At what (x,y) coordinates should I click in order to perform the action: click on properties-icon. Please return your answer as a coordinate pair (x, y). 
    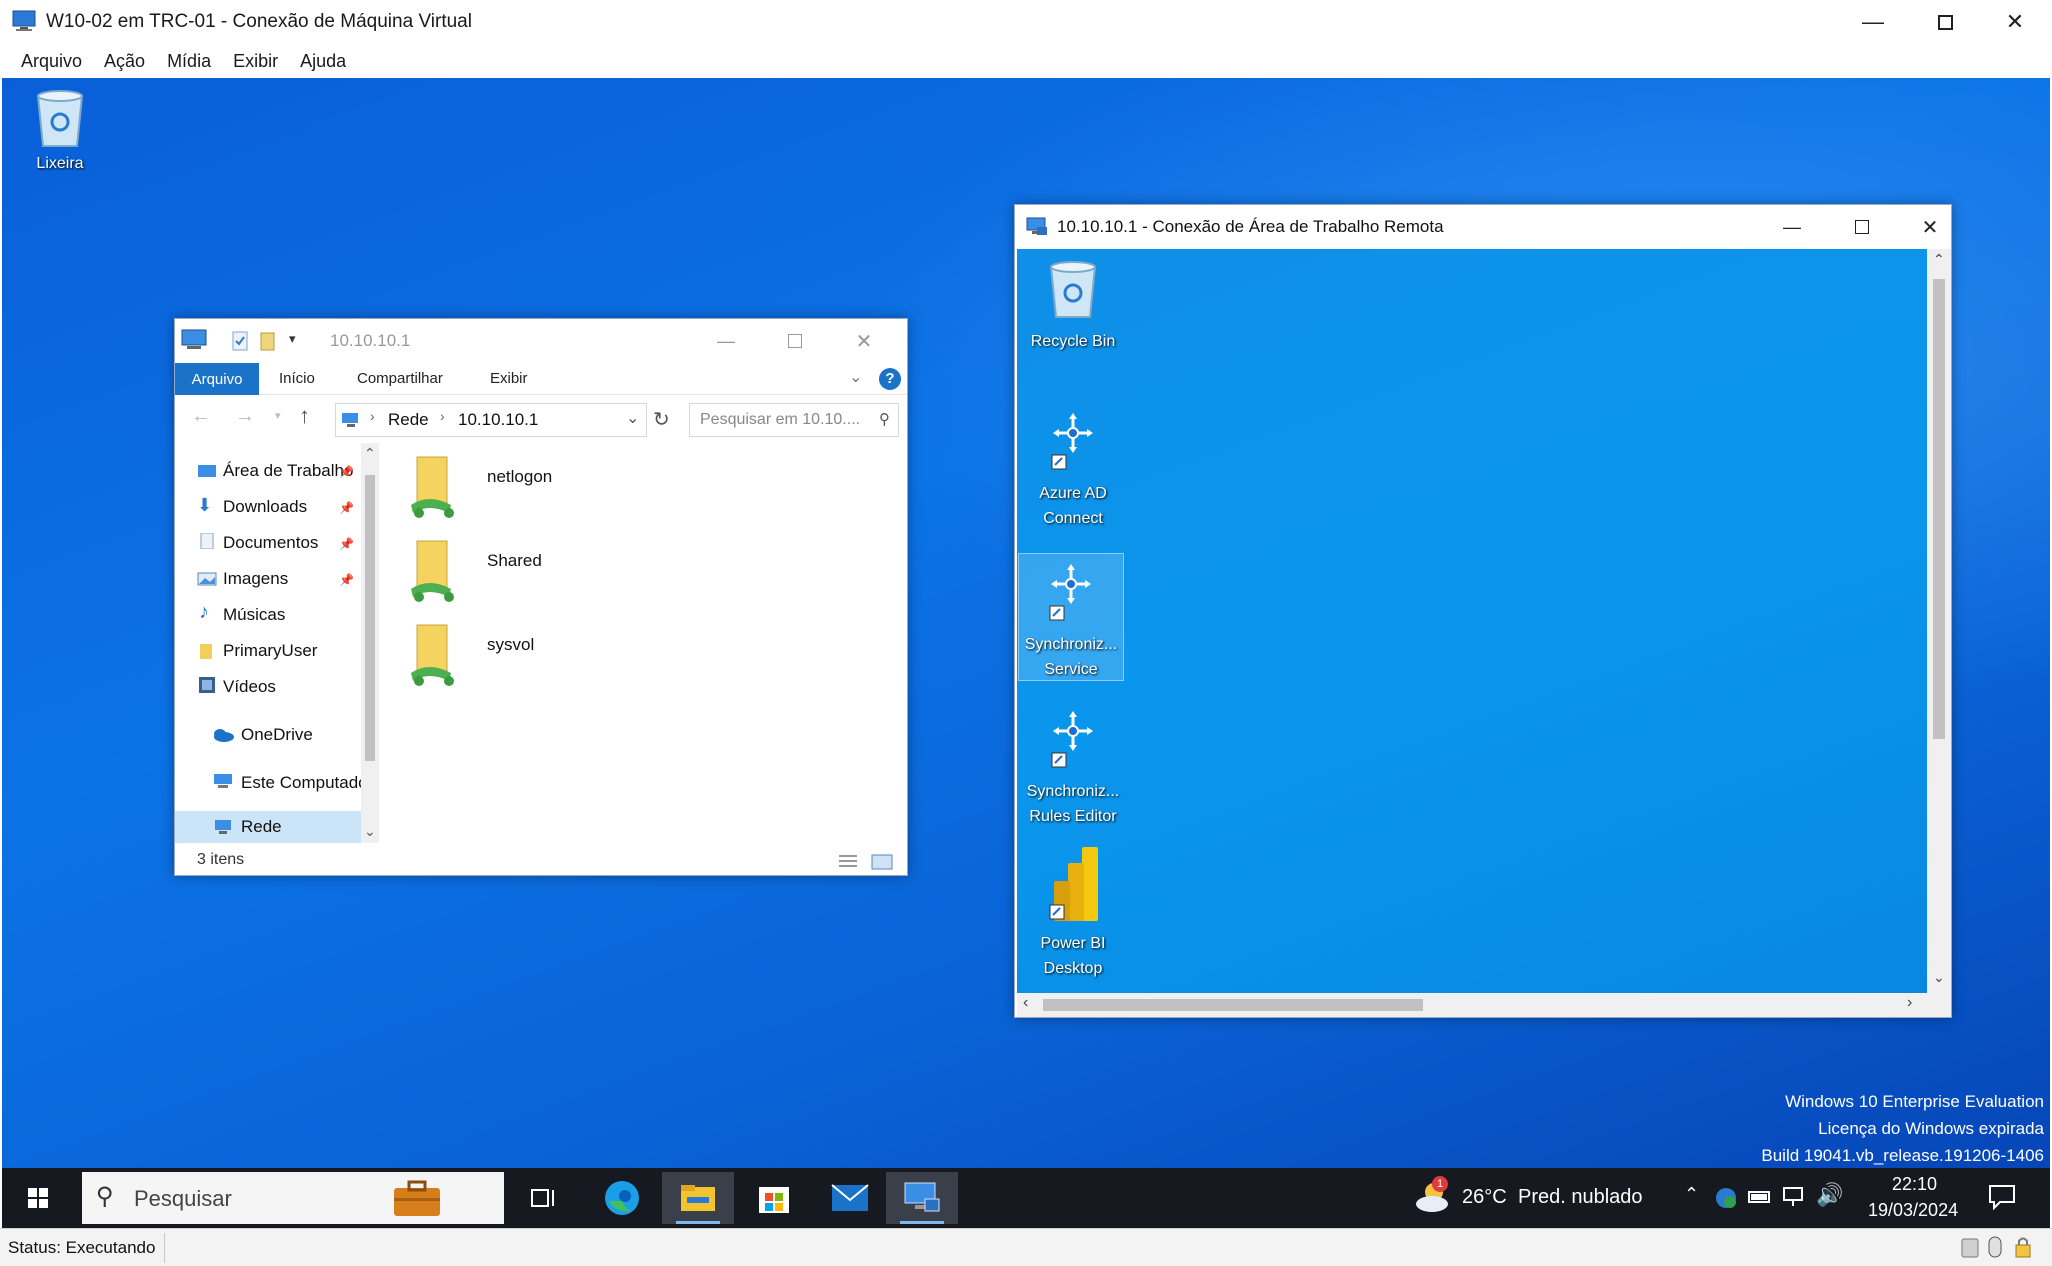
    Looking at the image, I should click on (240, 341).